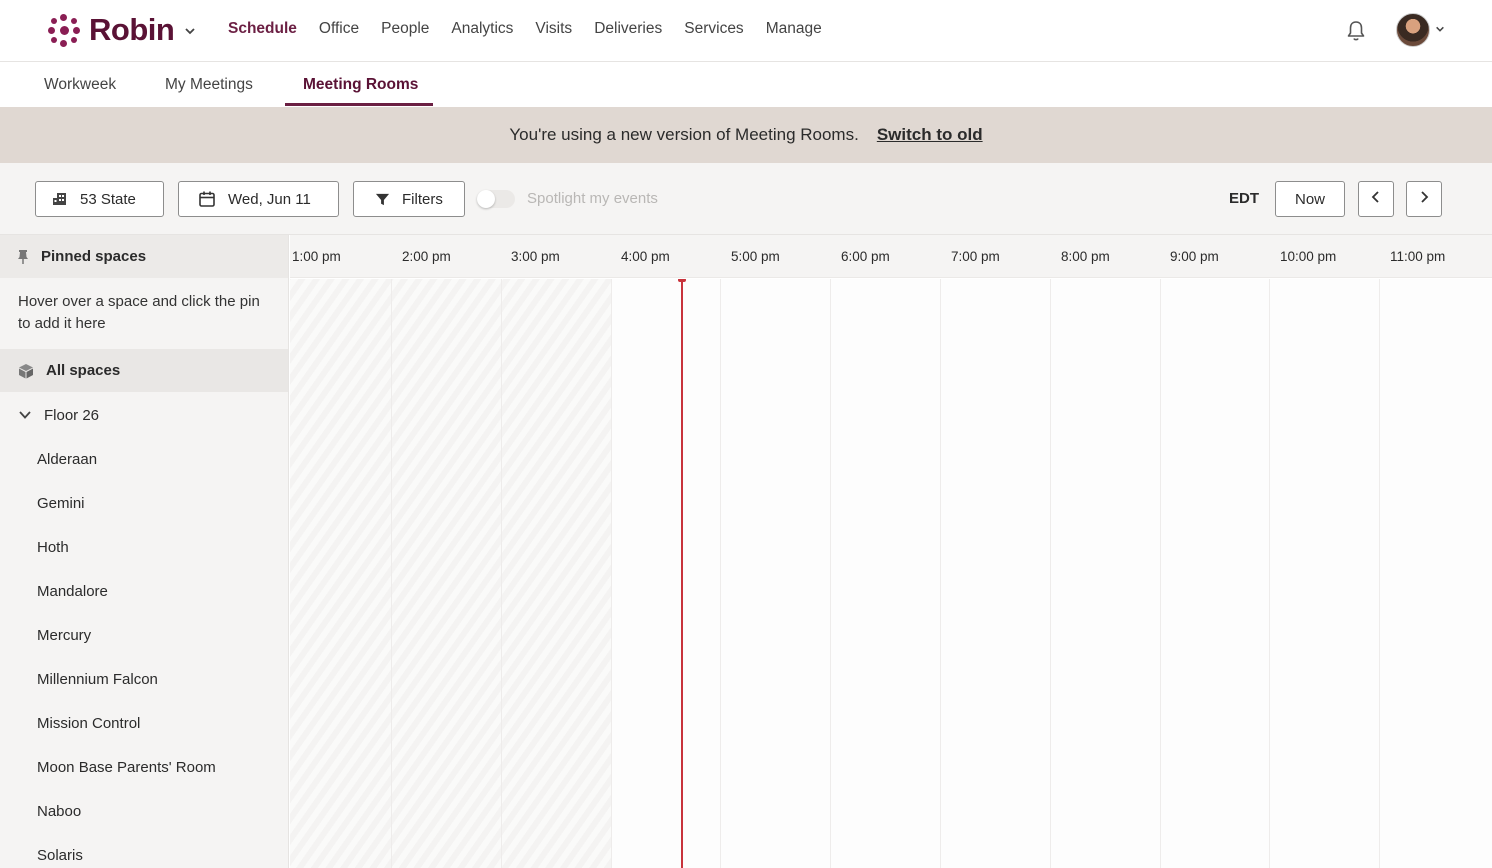 Image resolution: width=1492 pixels, height=868 pixels. Describe the element at coordinates (405, 29) in the screenshot. I see `nav-item-people: People` at that location.